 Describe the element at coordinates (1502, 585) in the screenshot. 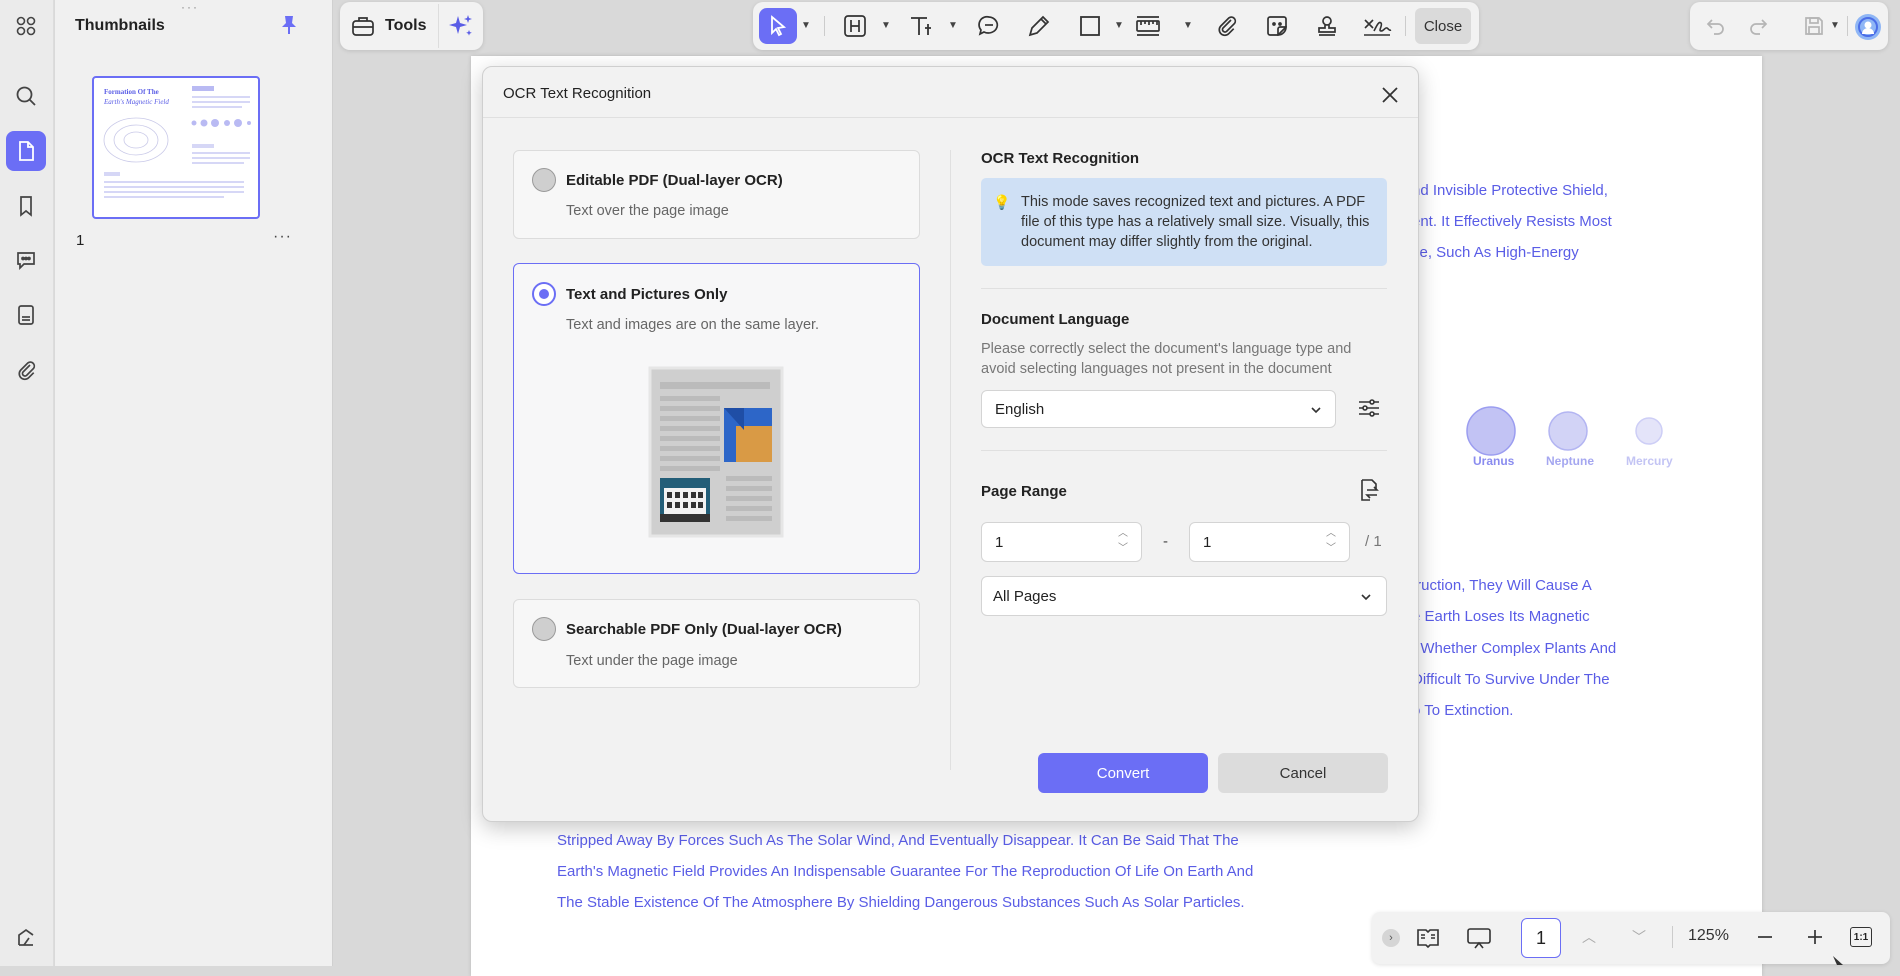

I see `doc-text-line: truction, They Will Cause A` at that location.